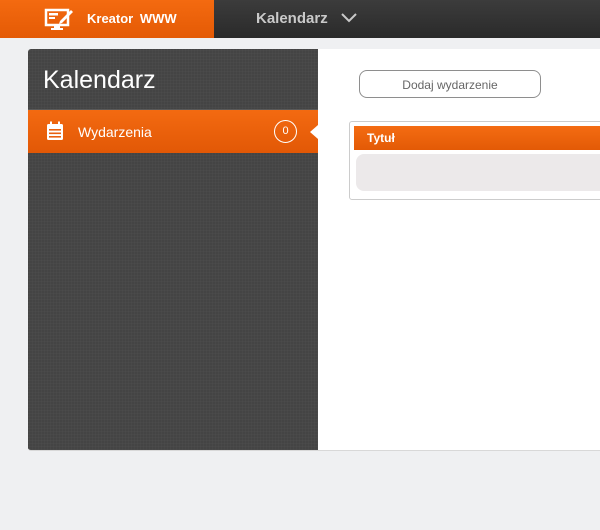 The height and width of the screenshot is (530, 600). I want to click on monitor-edit-icon, so click(58, 19).